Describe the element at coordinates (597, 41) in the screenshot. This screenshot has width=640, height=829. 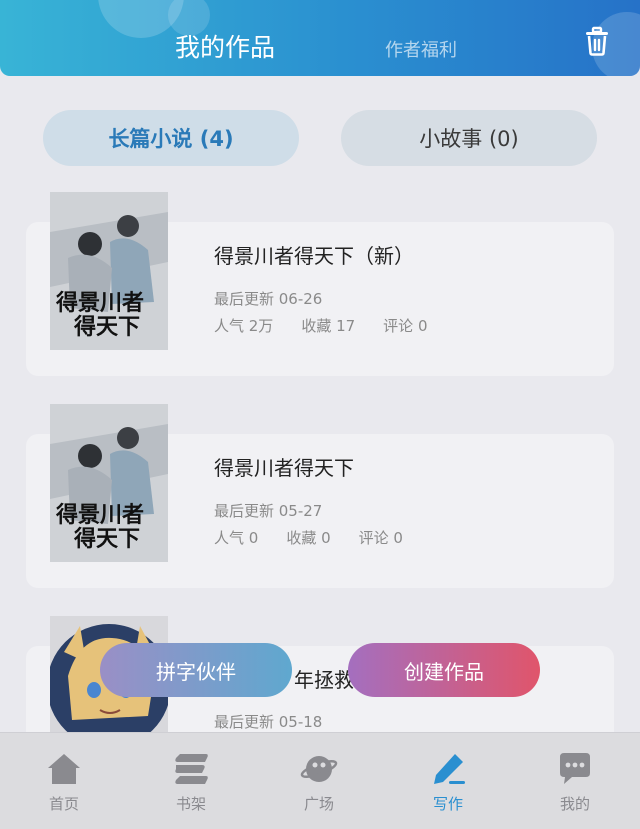
I see `trash-icon` at that location.